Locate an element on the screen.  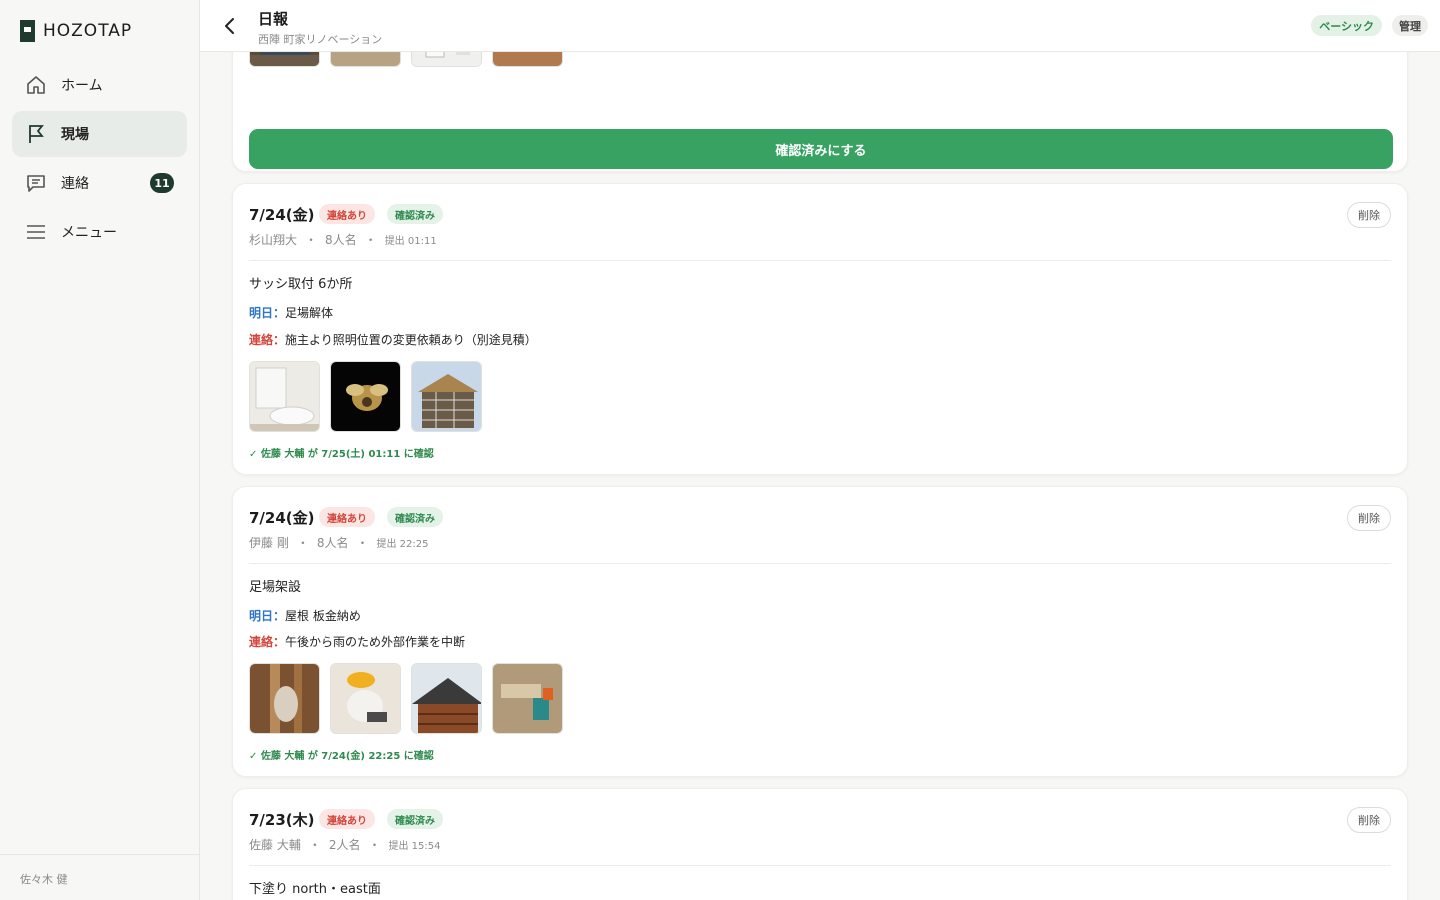
app-logo: HOZOTAP is located at coordinates (76, 31).